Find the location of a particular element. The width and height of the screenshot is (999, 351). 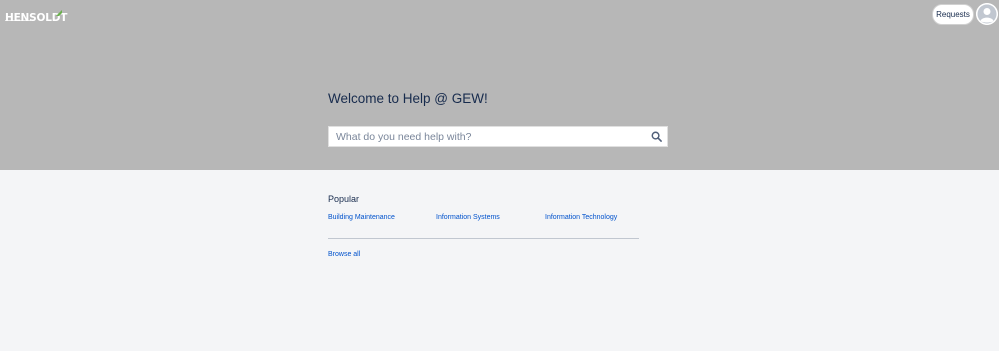

popular-heading: Popular is located at coordinates (344, 199).